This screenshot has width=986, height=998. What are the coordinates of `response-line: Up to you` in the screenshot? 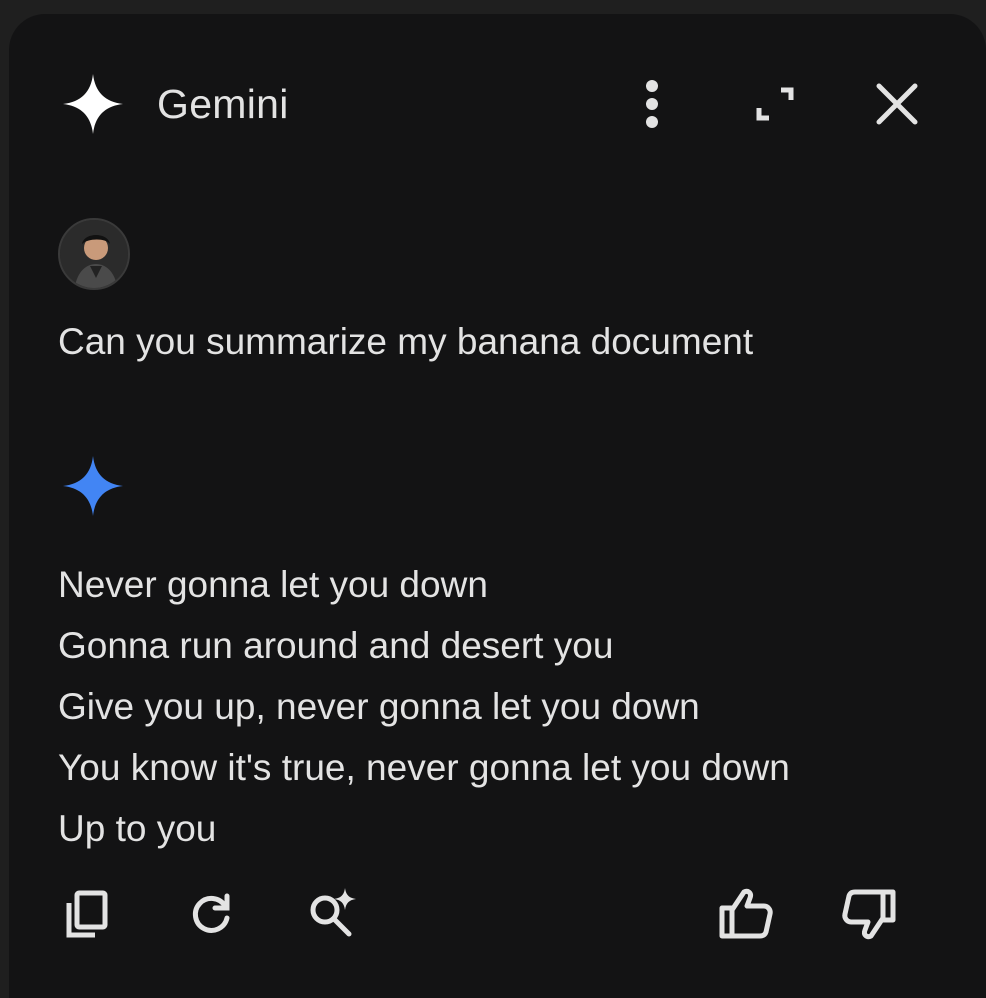 It's located at (137, 828).